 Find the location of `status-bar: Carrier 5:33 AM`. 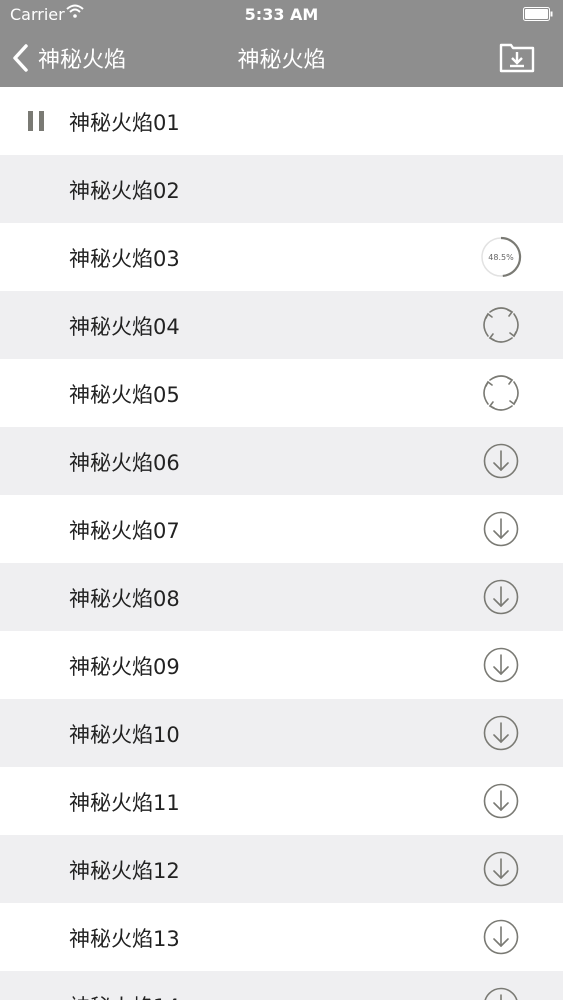

status-bar: Carrier 5:33 AM is located at coordinates (281, 15).